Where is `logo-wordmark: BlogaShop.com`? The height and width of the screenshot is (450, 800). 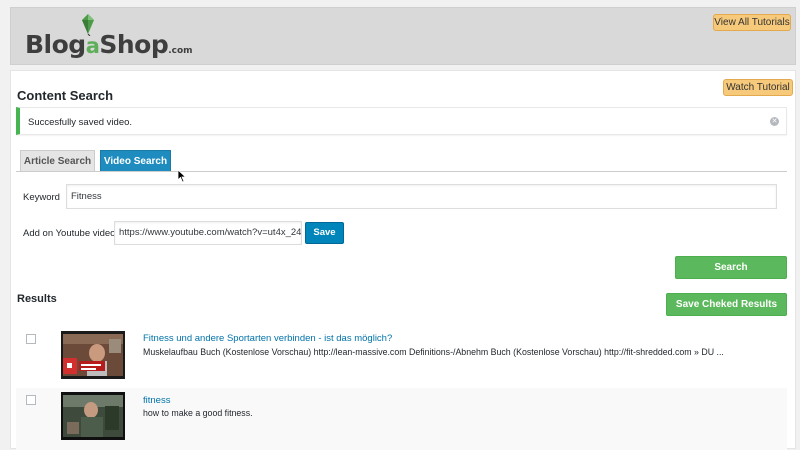 logo-wordmark: BlogaShop.com is located at coordinates (109, 44).